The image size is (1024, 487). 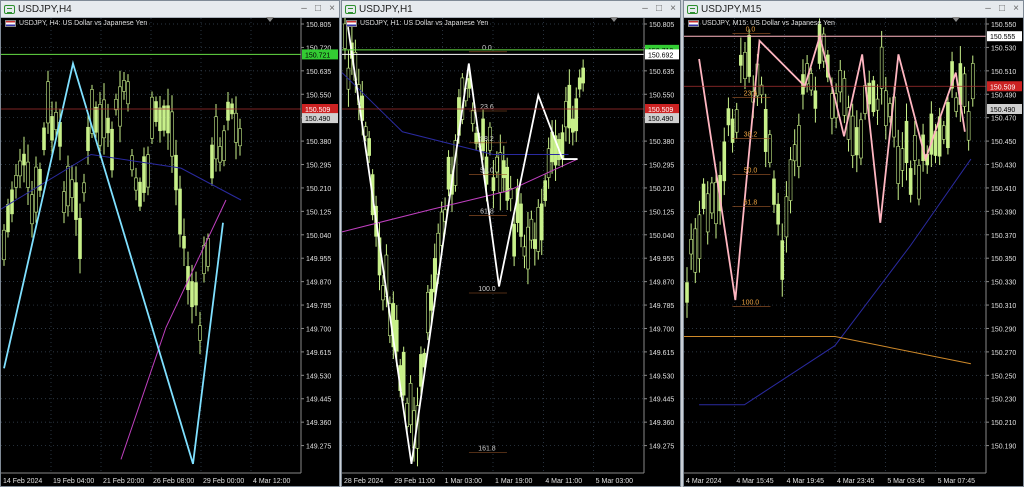 I want to click on price-tag-label: 150.555, so click(x=1002, y=37).